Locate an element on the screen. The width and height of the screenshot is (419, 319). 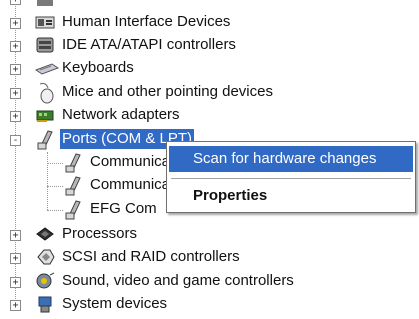
system-devices-icon is located at coordinates (45, 304).